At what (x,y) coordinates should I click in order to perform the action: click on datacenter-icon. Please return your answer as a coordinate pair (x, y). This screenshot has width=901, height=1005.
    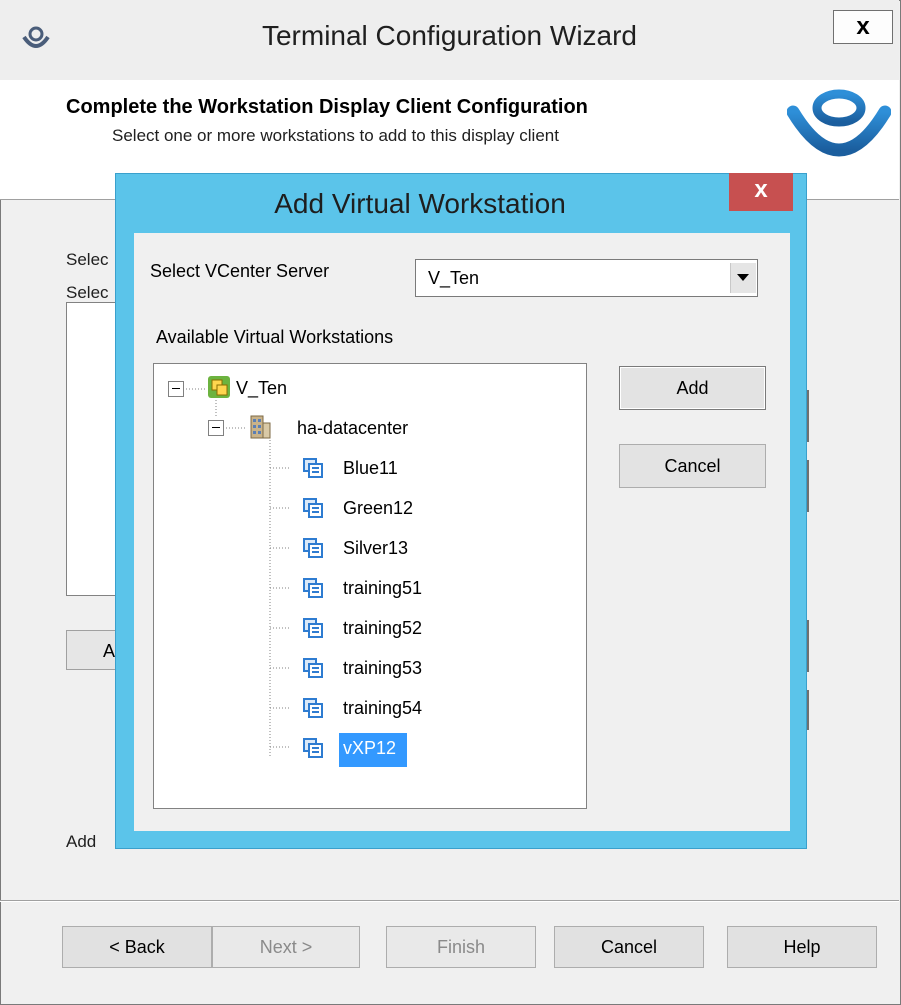
    Looking at the image, I should click on (260, 427).